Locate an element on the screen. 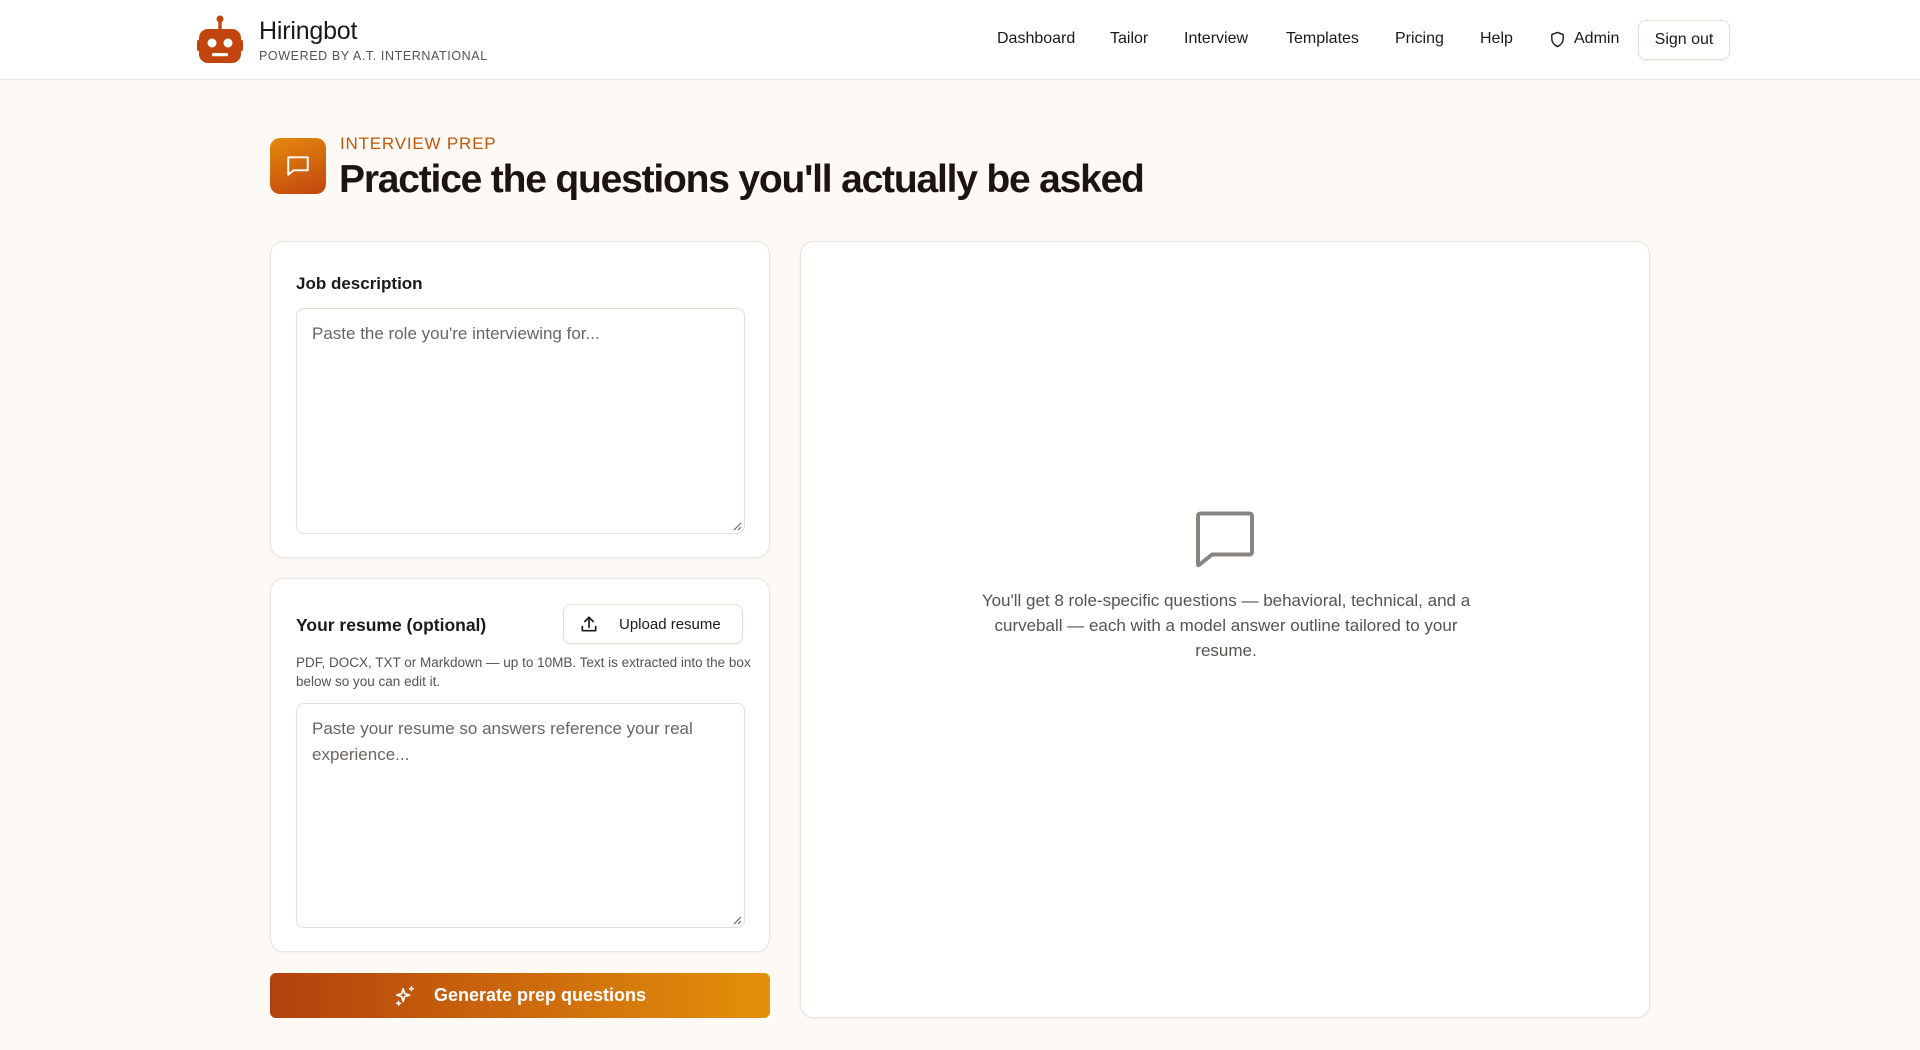  brand: Hiringbot POWERED BY A.T. INTERNATIONAL is located at coordinates (342, 40).